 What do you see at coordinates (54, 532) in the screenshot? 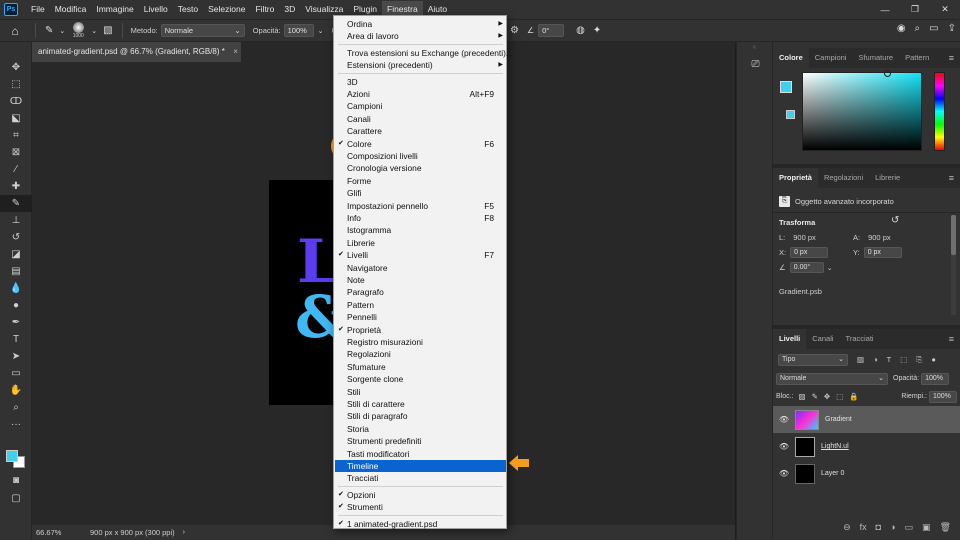
I see `zoom-level: 66.67%` at bounding box center [54, 532].